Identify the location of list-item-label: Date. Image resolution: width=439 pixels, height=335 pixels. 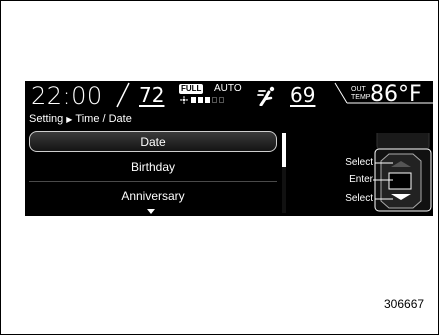
(153, 142).